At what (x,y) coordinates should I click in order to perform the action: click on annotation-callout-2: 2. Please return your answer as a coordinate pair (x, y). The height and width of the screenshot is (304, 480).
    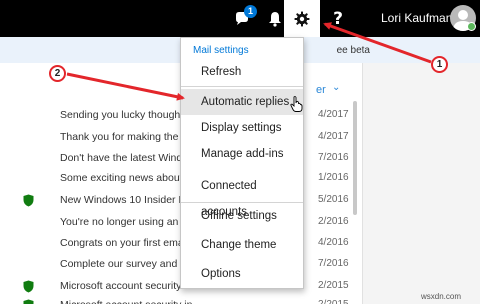
    Looking at the image, I should click on (57, 73).